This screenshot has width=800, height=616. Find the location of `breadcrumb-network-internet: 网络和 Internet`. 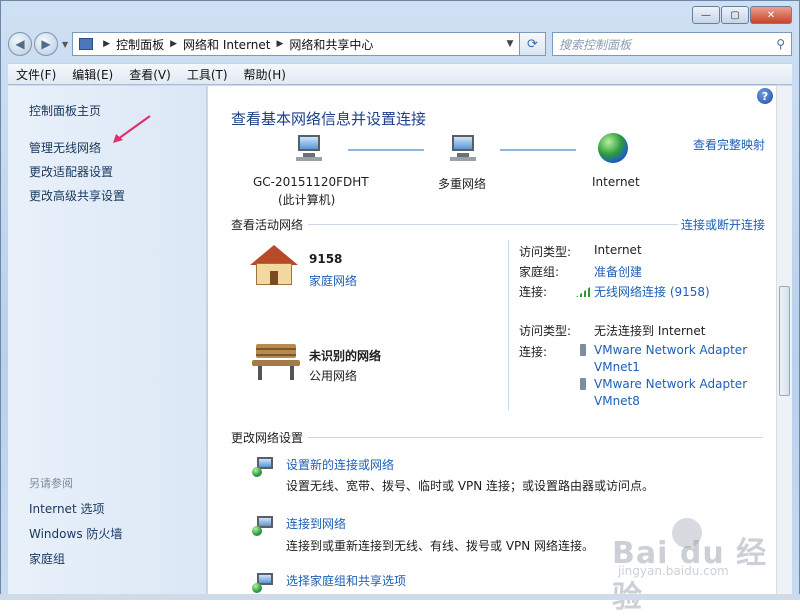

breadcrumb-network-internet: 网络和 Internet is located at coordinates (226, 44).